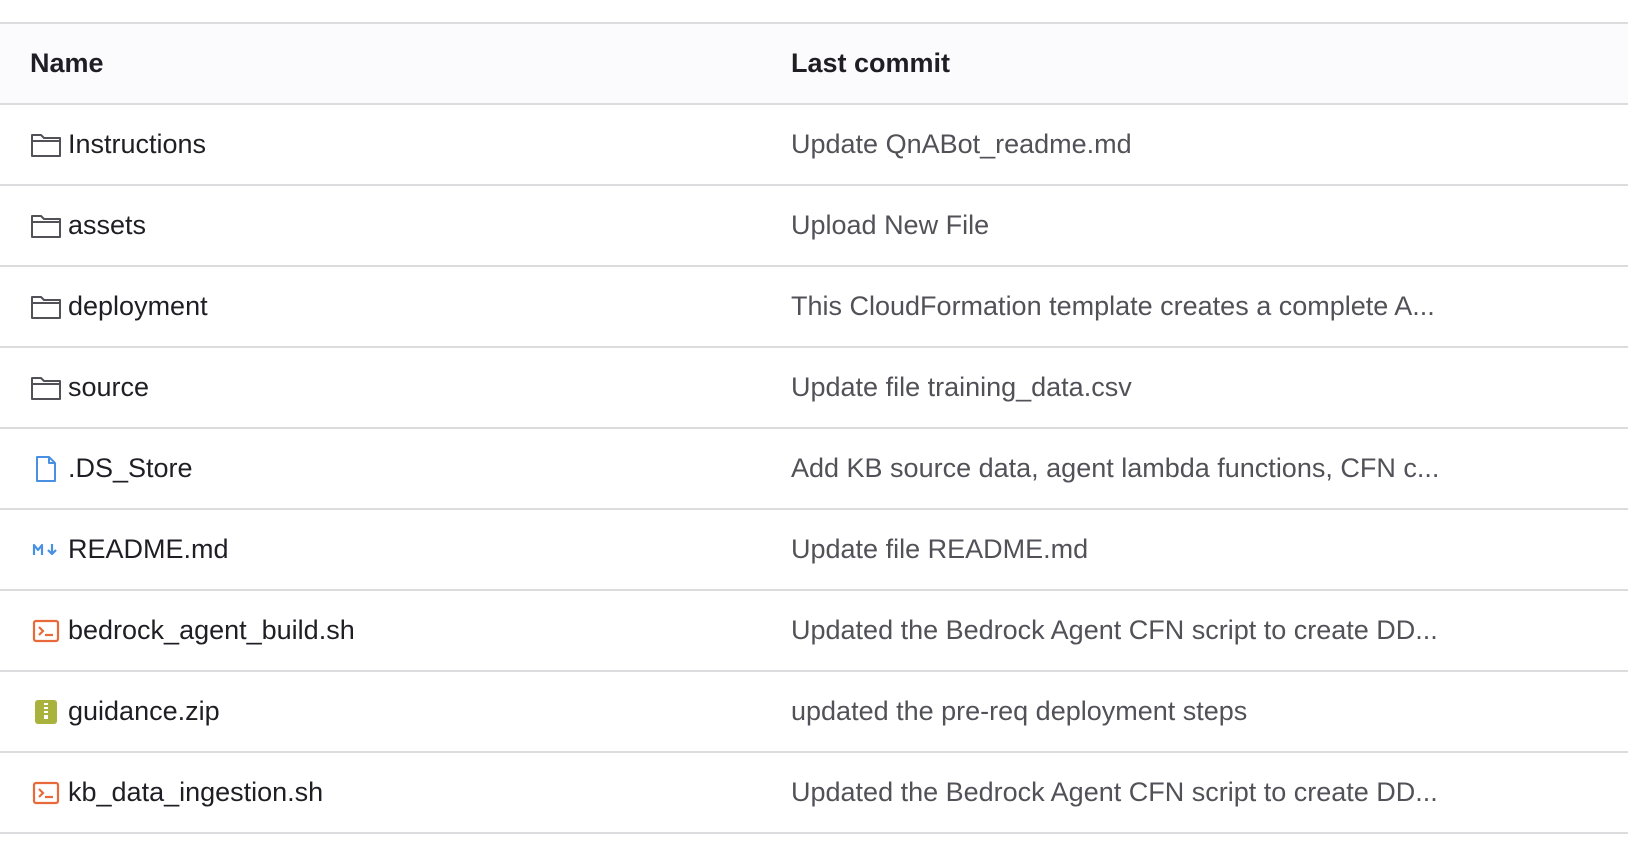 The height and width of the screenshot is (868, 1628). Describe the element at coordinates (1141, 549) in the screenshot. I see `commit-message-cell: Update file README.md` at that location.